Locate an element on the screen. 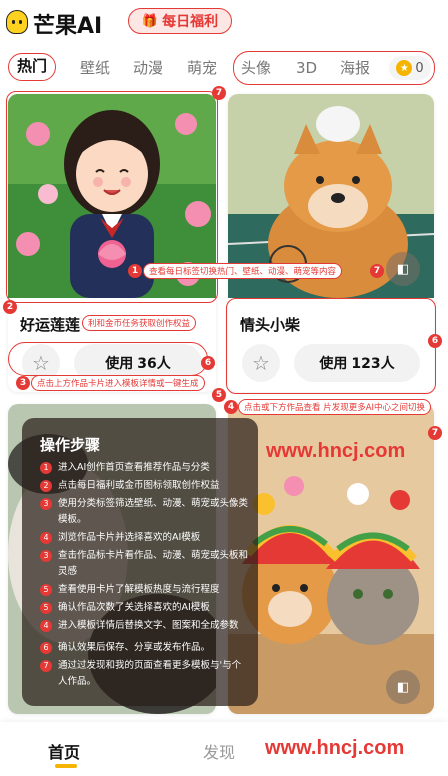 The image size is (448, 776). annotation-tip-4: 点击或下方作品查看 片发现更多AI中心之间切换 is located at coordinates (335, 407).